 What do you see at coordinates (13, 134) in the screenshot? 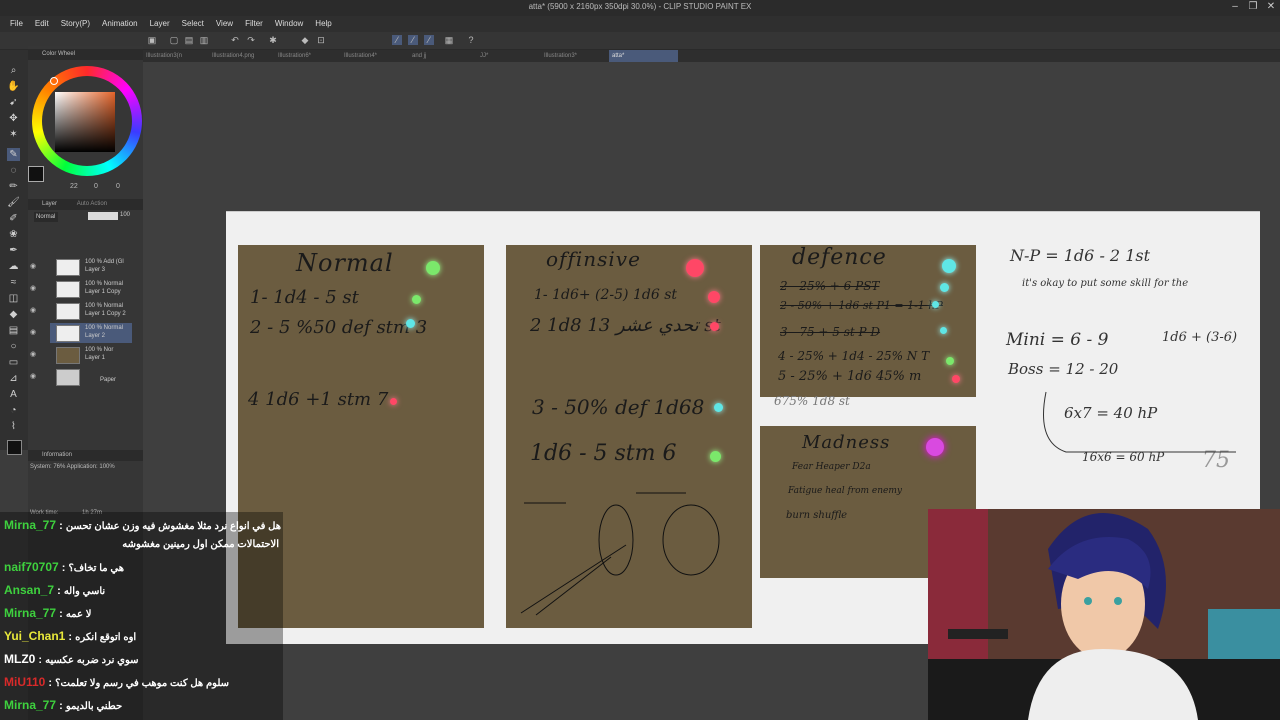
I see `auto-select-icon: ✶` at bounding box center [13, 134].